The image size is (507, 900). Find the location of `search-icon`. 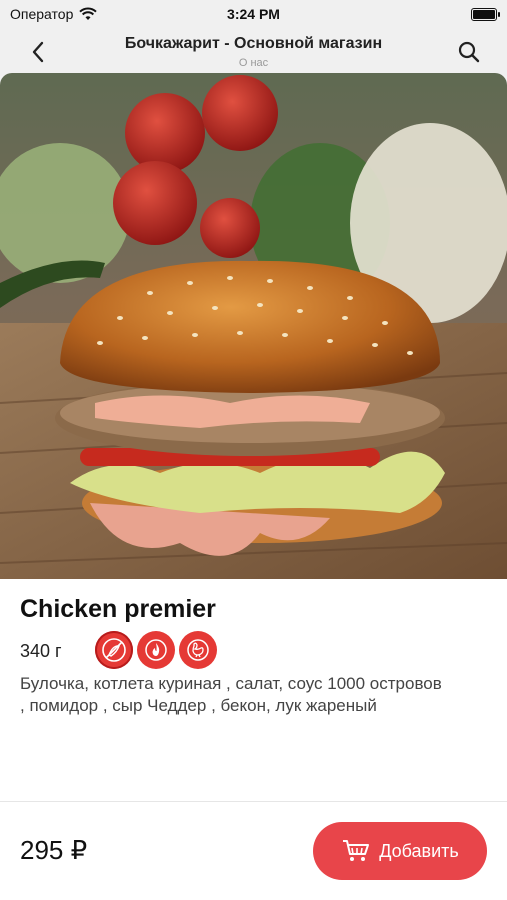

search-icon is located at coordinates (469, 52).